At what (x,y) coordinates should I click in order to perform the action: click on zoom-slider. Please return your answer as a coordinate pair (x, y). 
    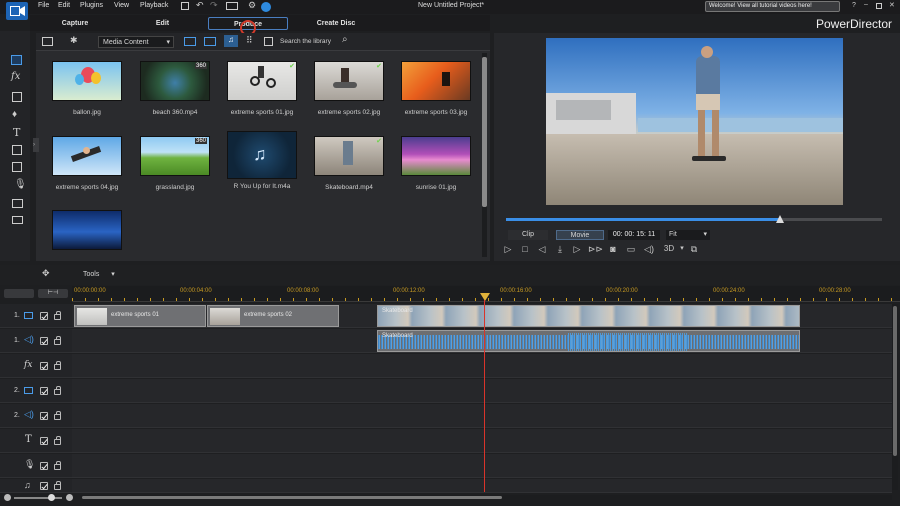
    Looking at the image, I should click on (38, 497).